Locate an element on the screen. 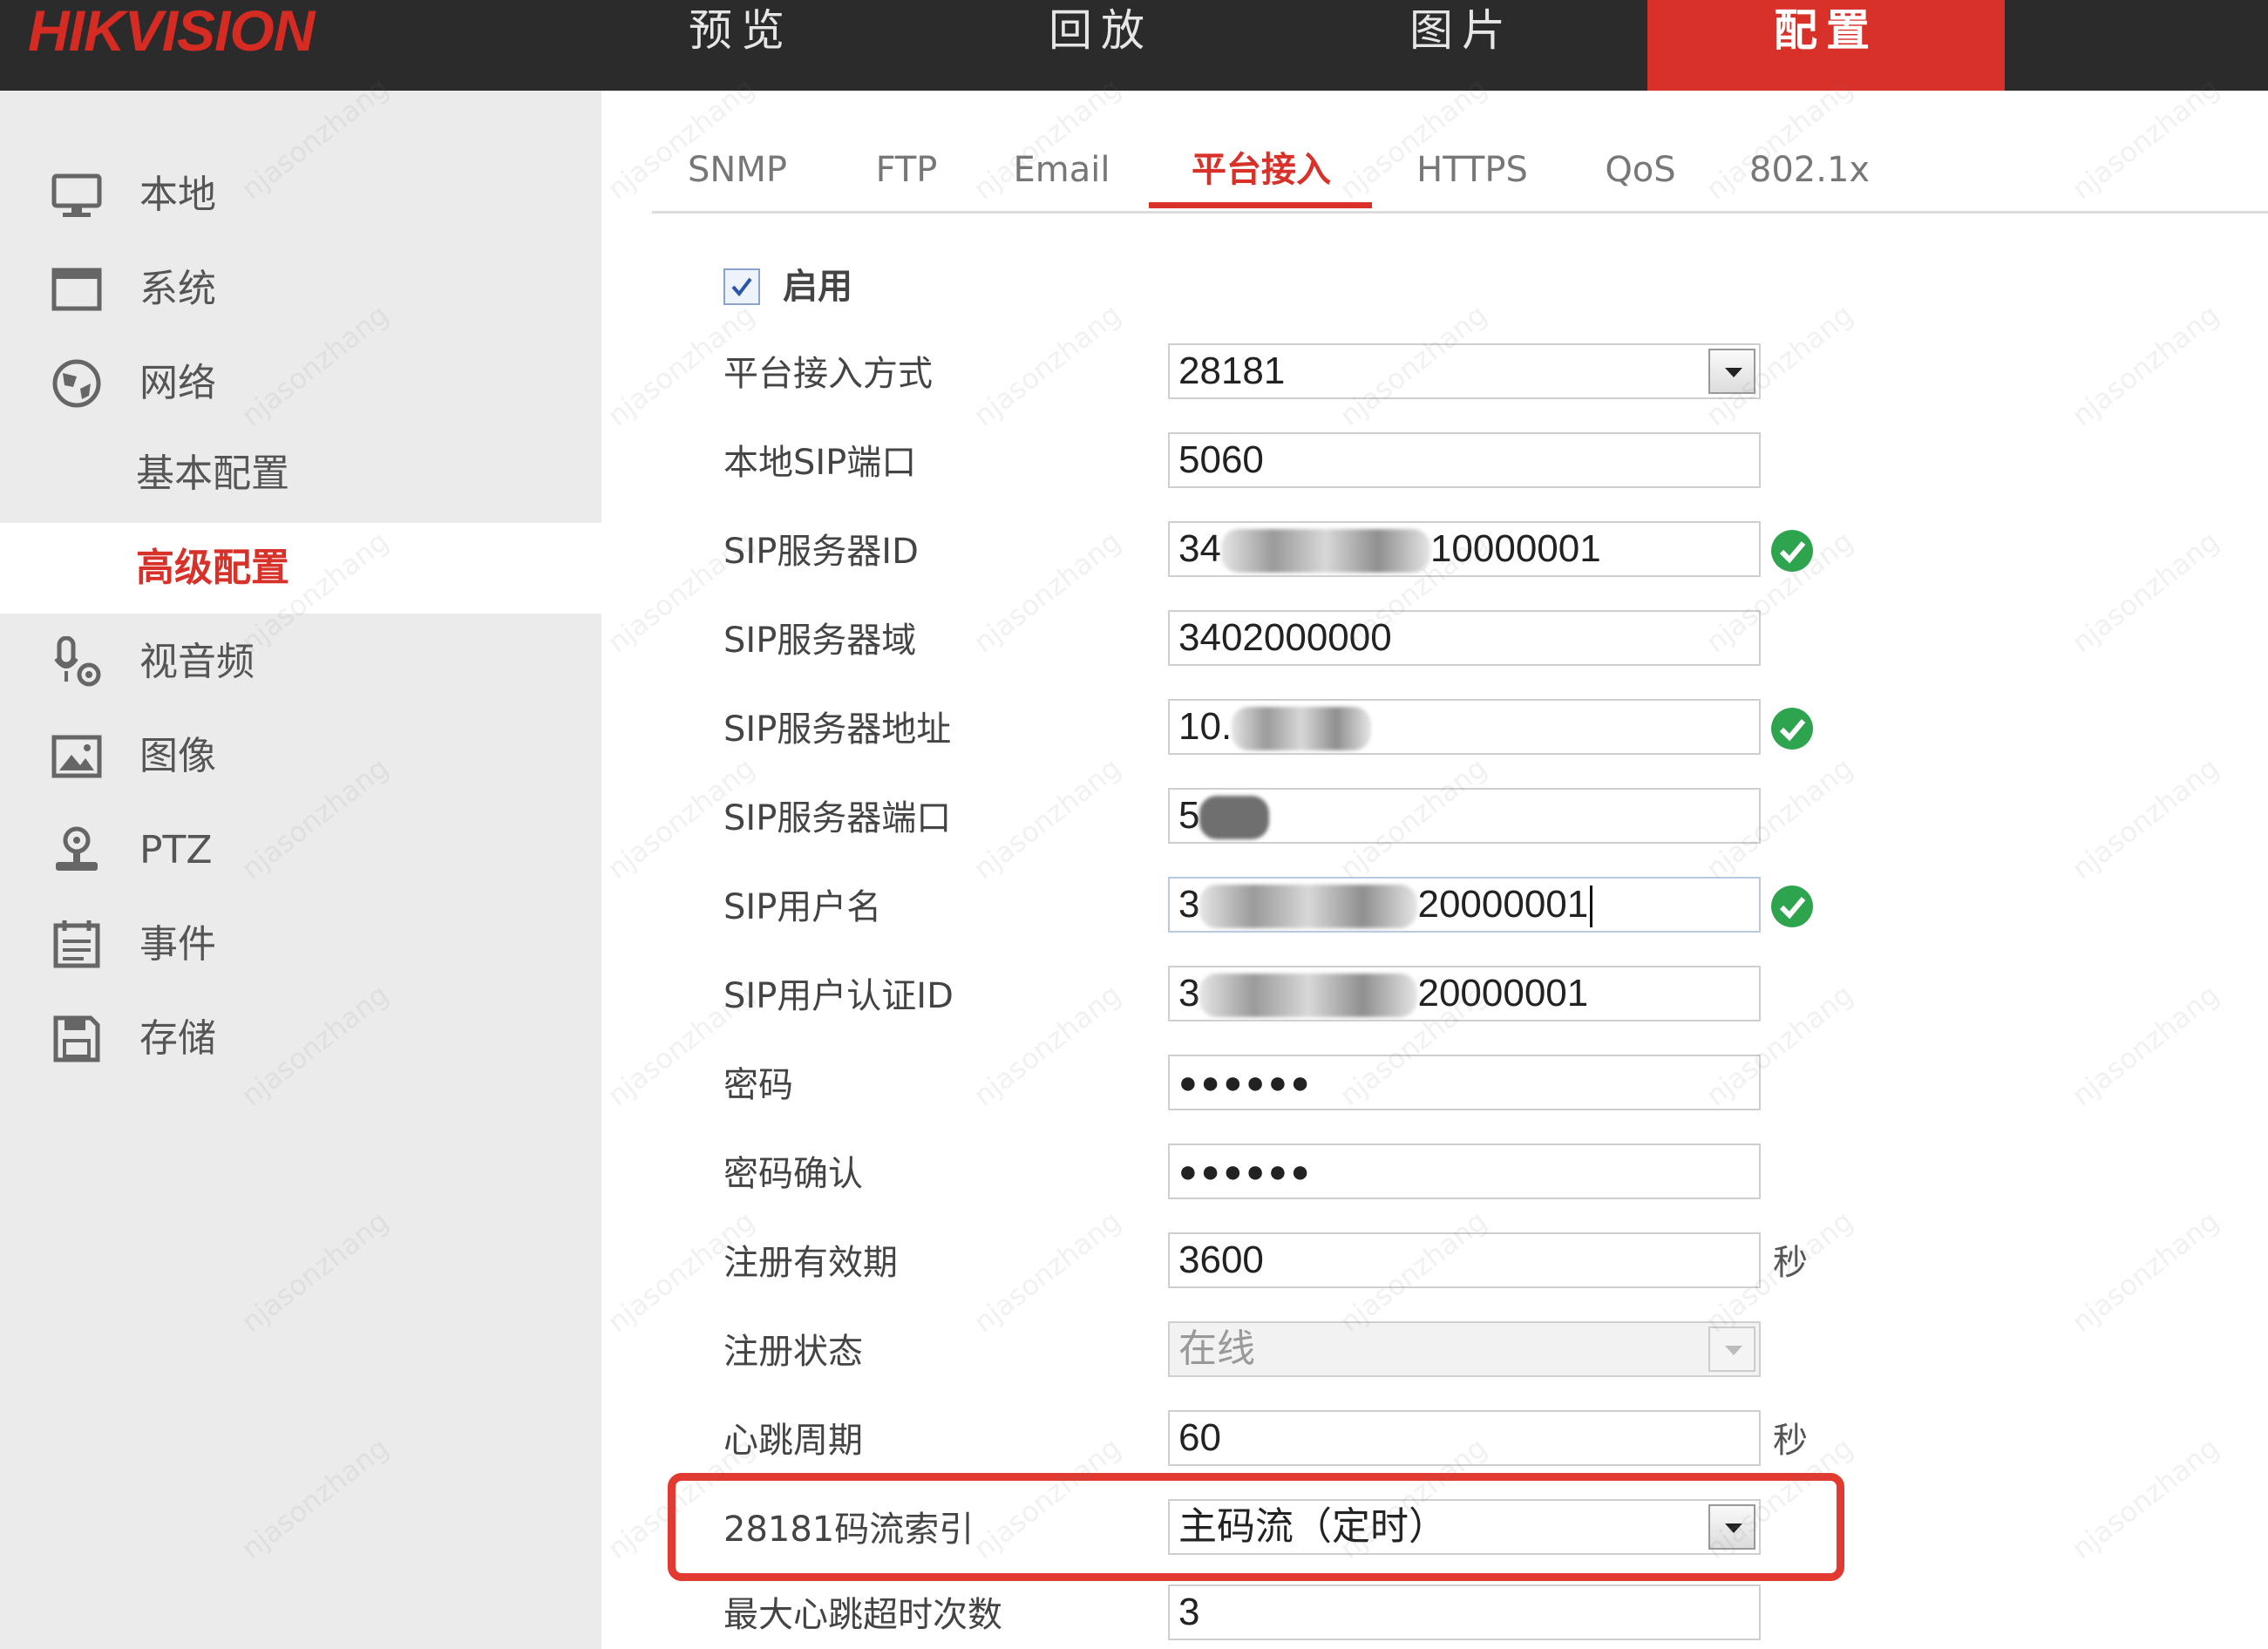 This screenshot has height=1649, width=2268. sidebar-item-network: 网络 is located at coordinates (300, 381).